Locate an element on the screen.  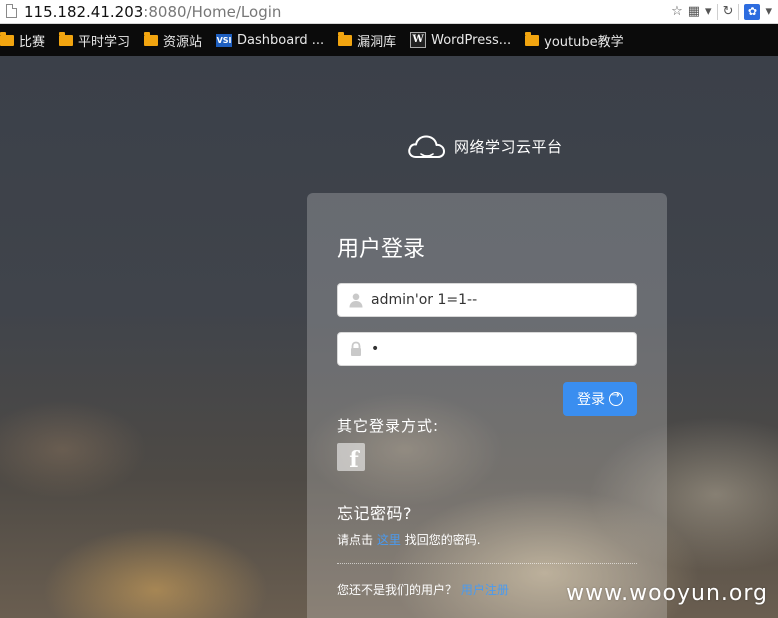
divider is located at coordinates (487, 563).